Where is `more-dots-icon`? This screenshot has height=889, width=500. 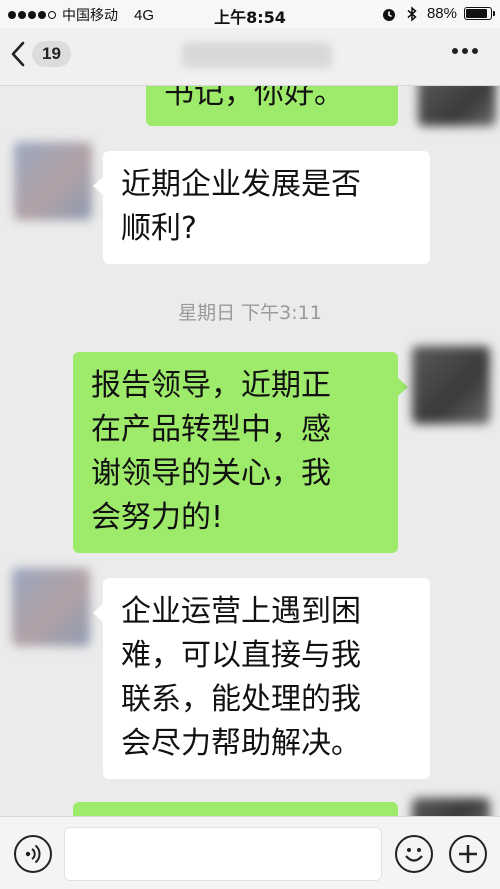
more-dots-icon is located at coordinates (465, 51).